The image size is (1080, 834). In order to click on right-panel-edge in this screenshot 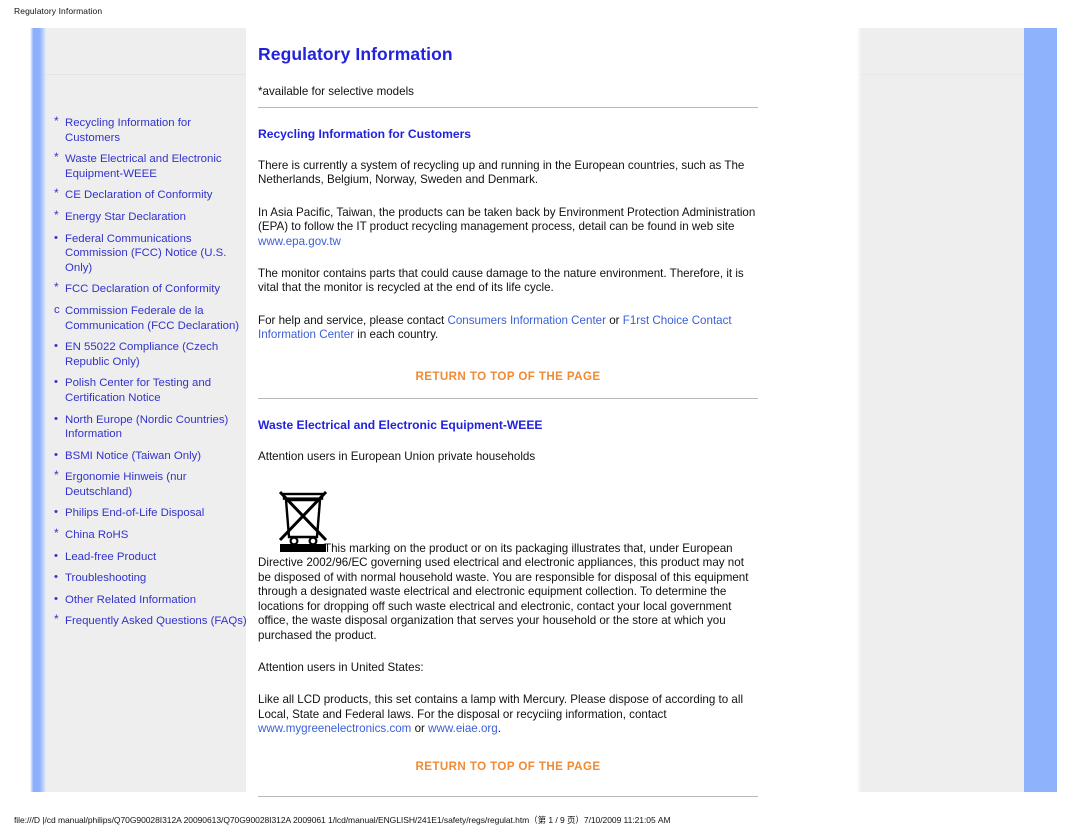, I will do `click(859, 410)`.